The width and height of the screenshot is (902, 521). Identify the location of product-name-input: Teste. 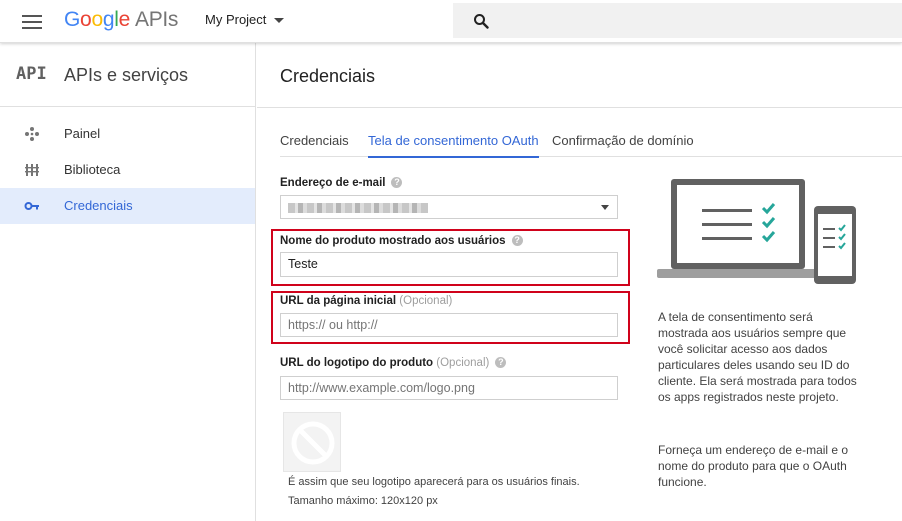
(449, 264).